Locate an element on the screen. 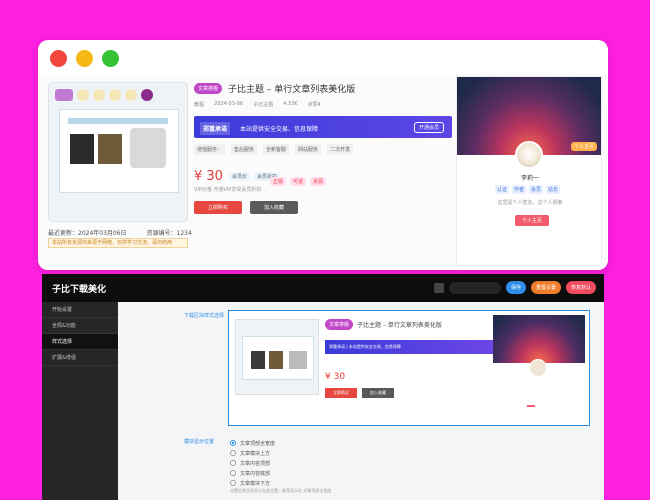 This screenshot has height=500, width=650. price-badge: 会员价 is located at coordinates (239, 176).